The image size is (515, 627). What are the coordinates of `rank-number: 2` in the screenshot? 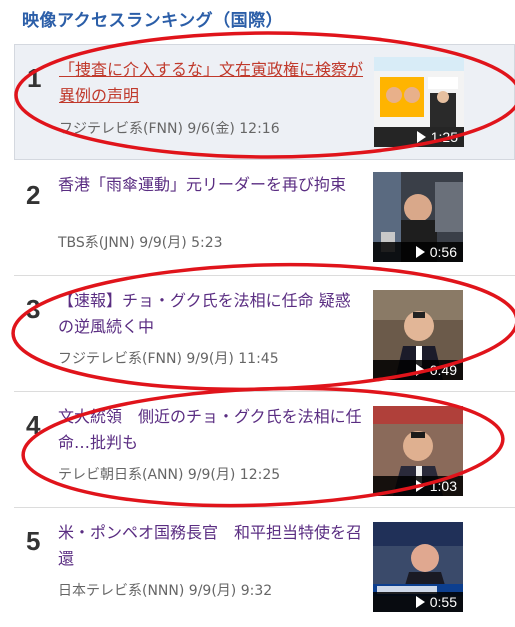 It's located at (33, 195).